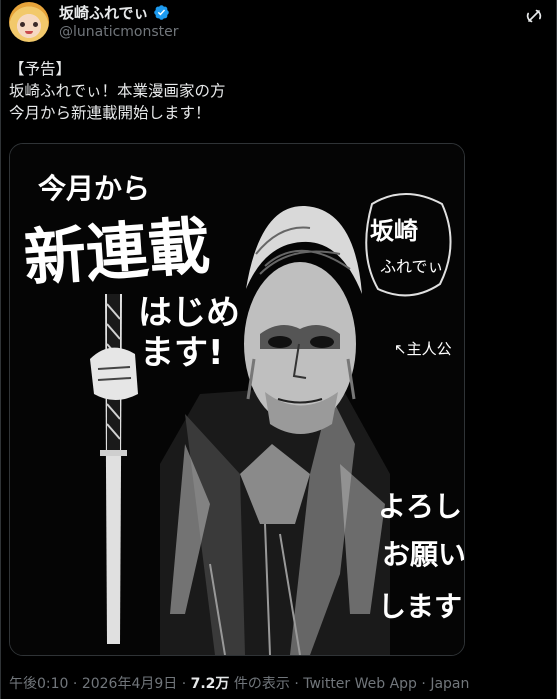  I want to click on avatar, so click(29, 22).